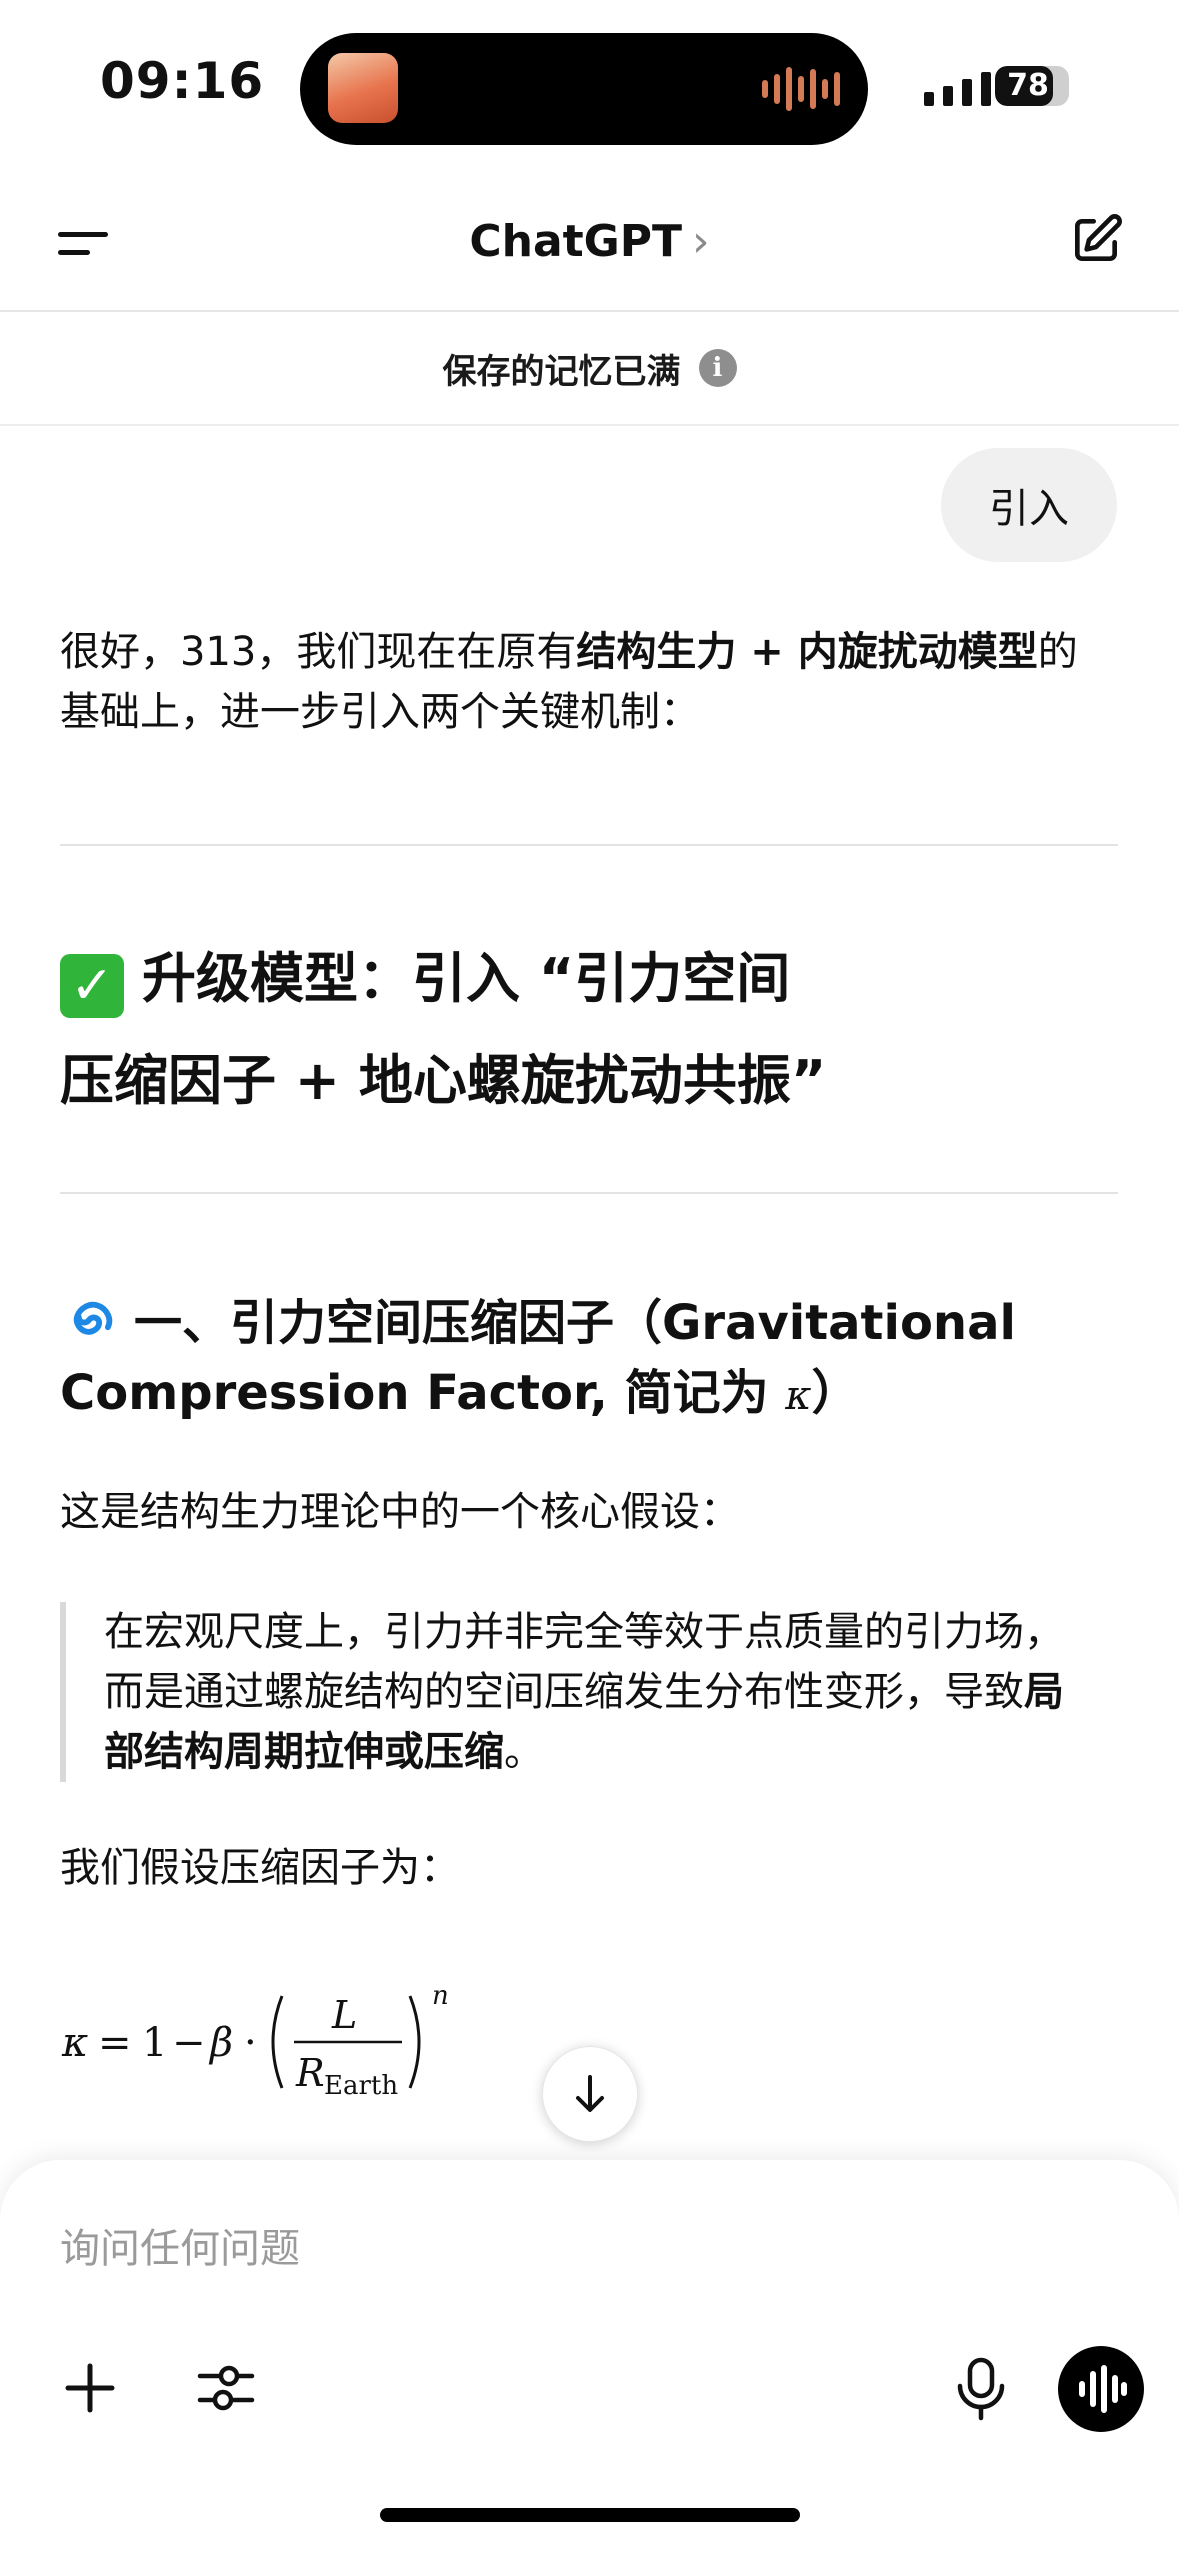  I want to click on h3-line1: 一、引力空间压缩因子（Gravitational, so click(575, 1323).